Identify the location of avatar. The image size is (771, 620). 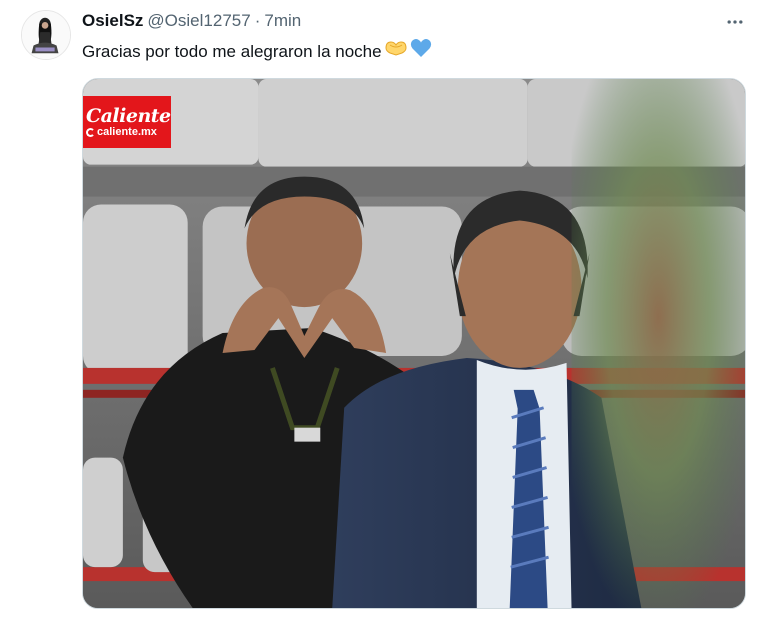
(46, 35).